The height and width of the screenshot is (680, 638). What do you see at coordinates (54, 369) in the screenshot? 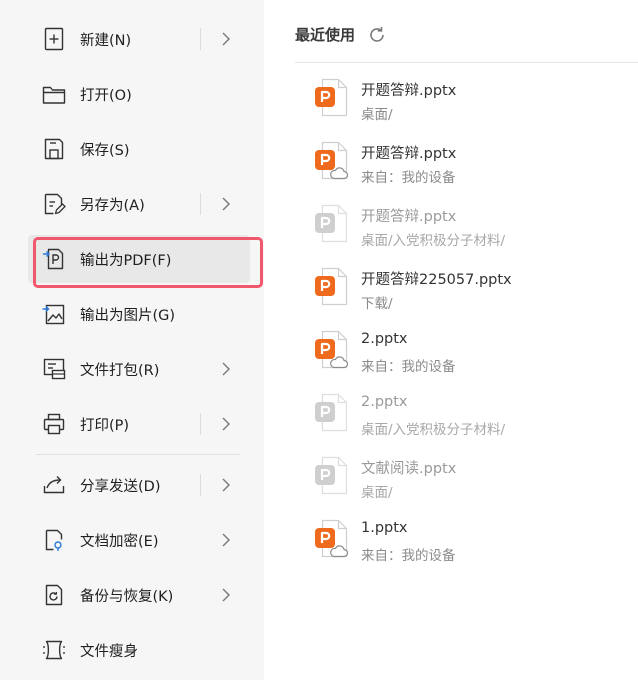
I see `package-icon` at bounding box center [54, 369].